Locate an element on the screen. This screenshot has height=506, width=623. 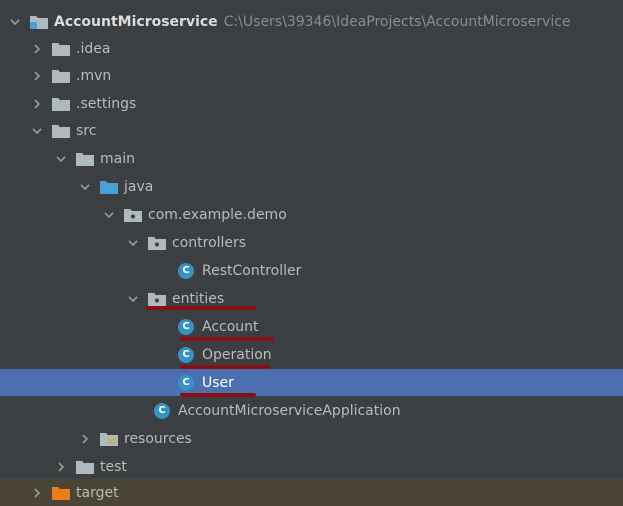
tree-label-user: User is located at coordinates (218, 382).